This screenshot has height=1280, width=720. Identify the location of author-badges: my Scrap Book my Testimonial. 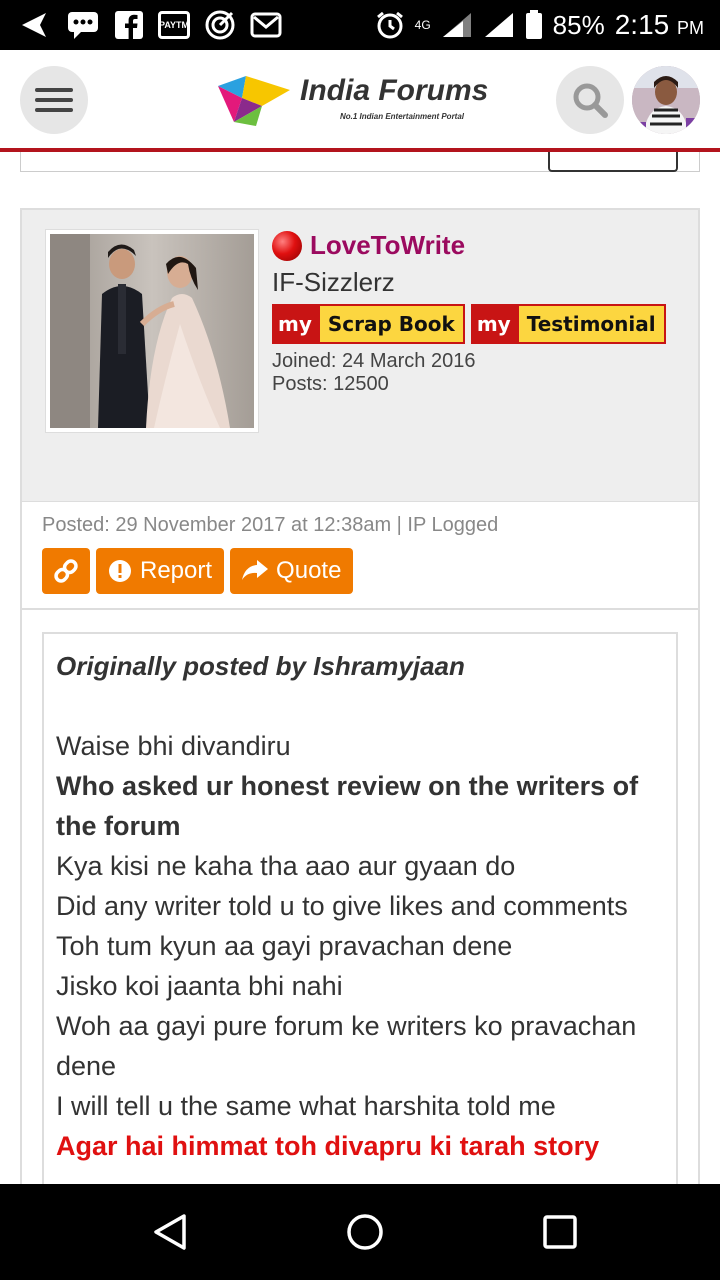
(482, 324).